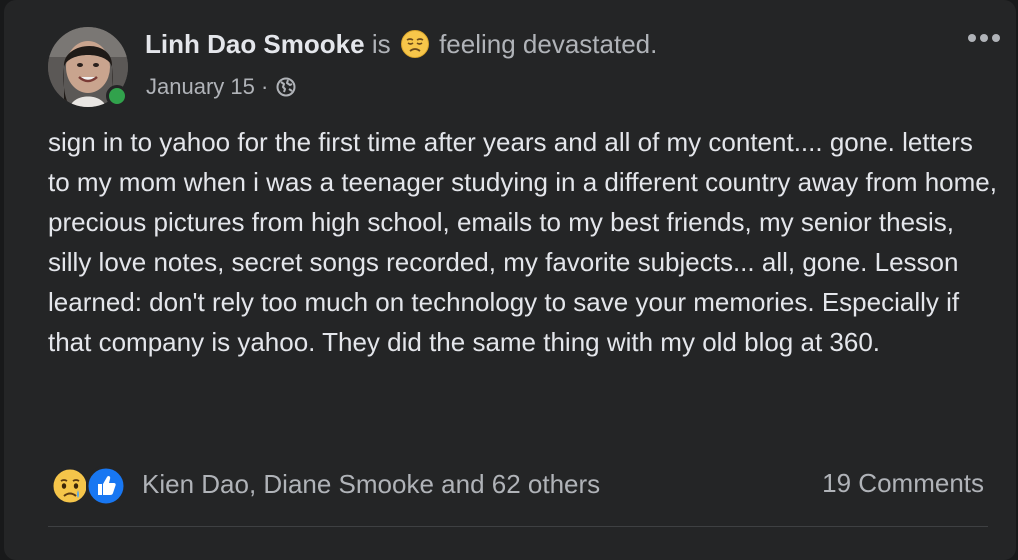  What do you see at coordinates (200, 86) in the screenshot?
I see `post-date: January 15` at bounding box center [200, 86].